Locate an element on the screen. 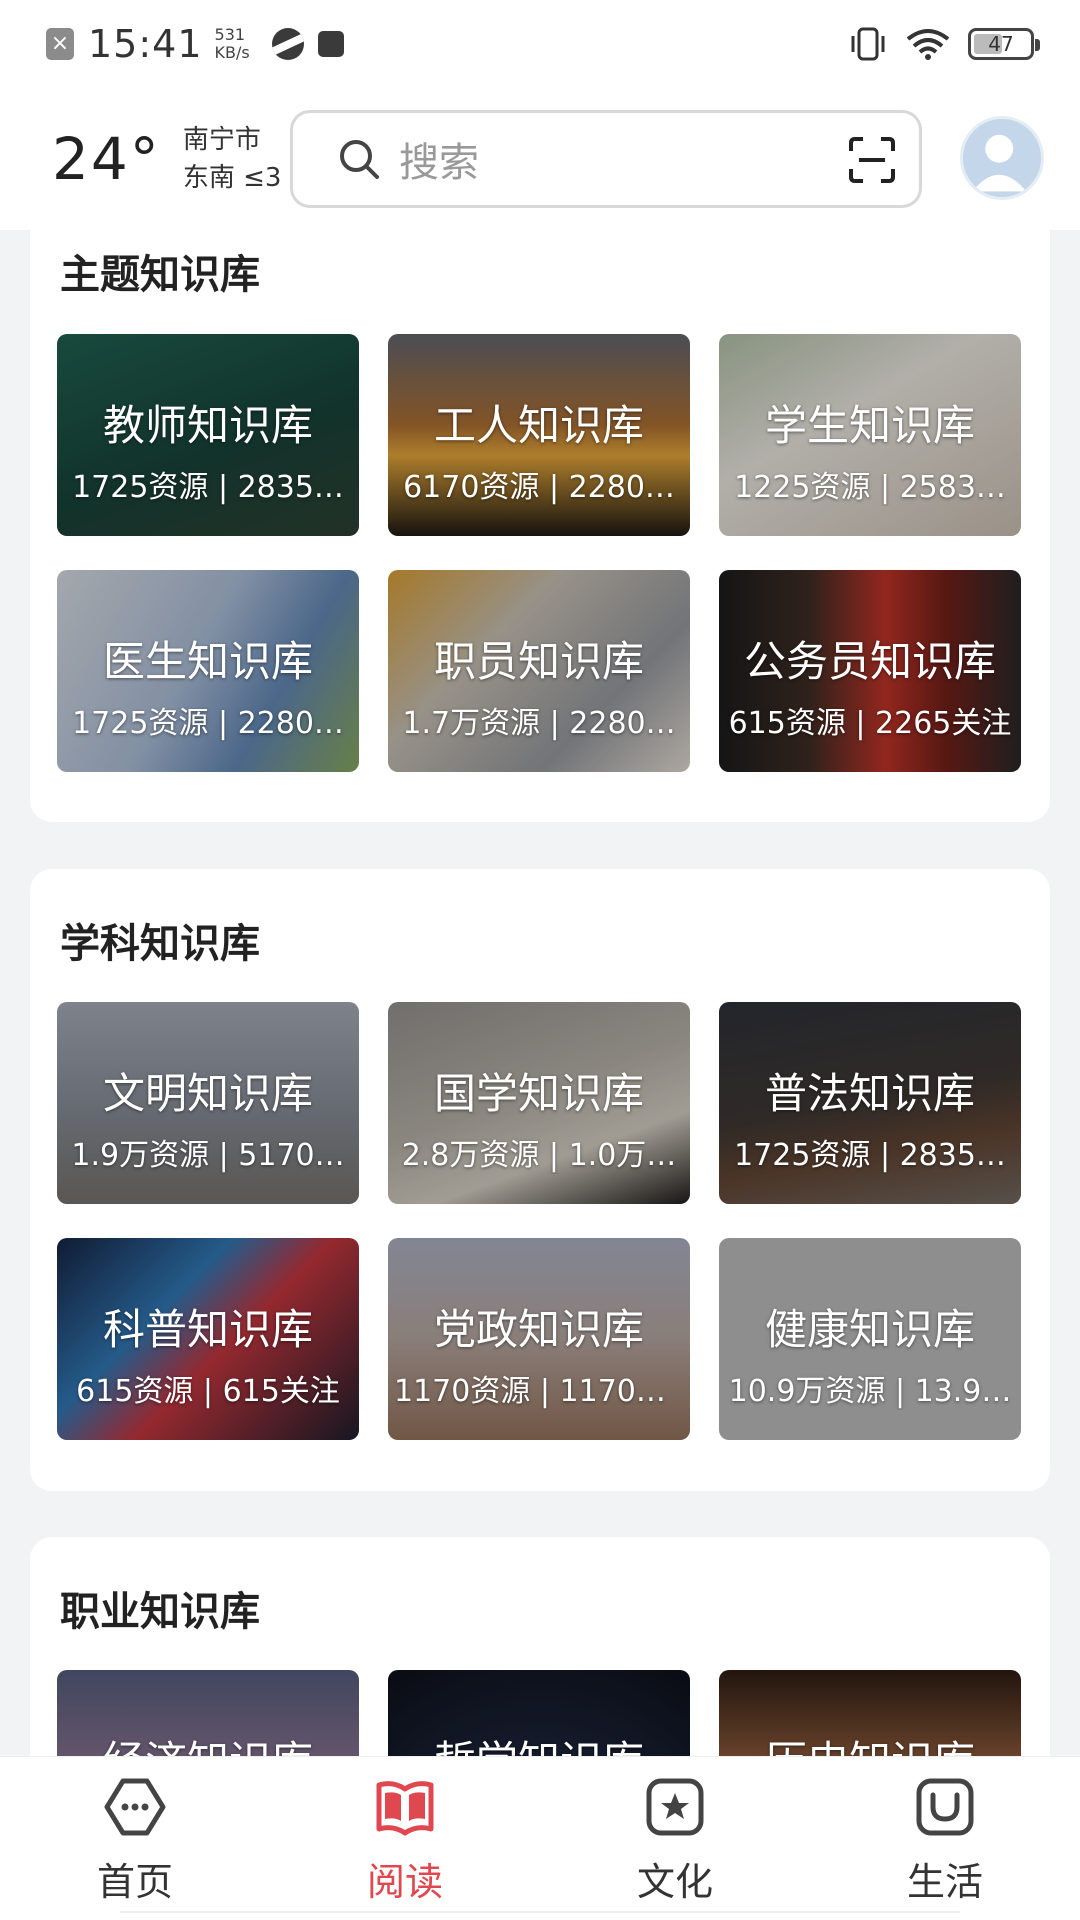 This screenshot has height=1920, width=1080. tile-name: 工人知识库 is located at coordinates (538, 425).